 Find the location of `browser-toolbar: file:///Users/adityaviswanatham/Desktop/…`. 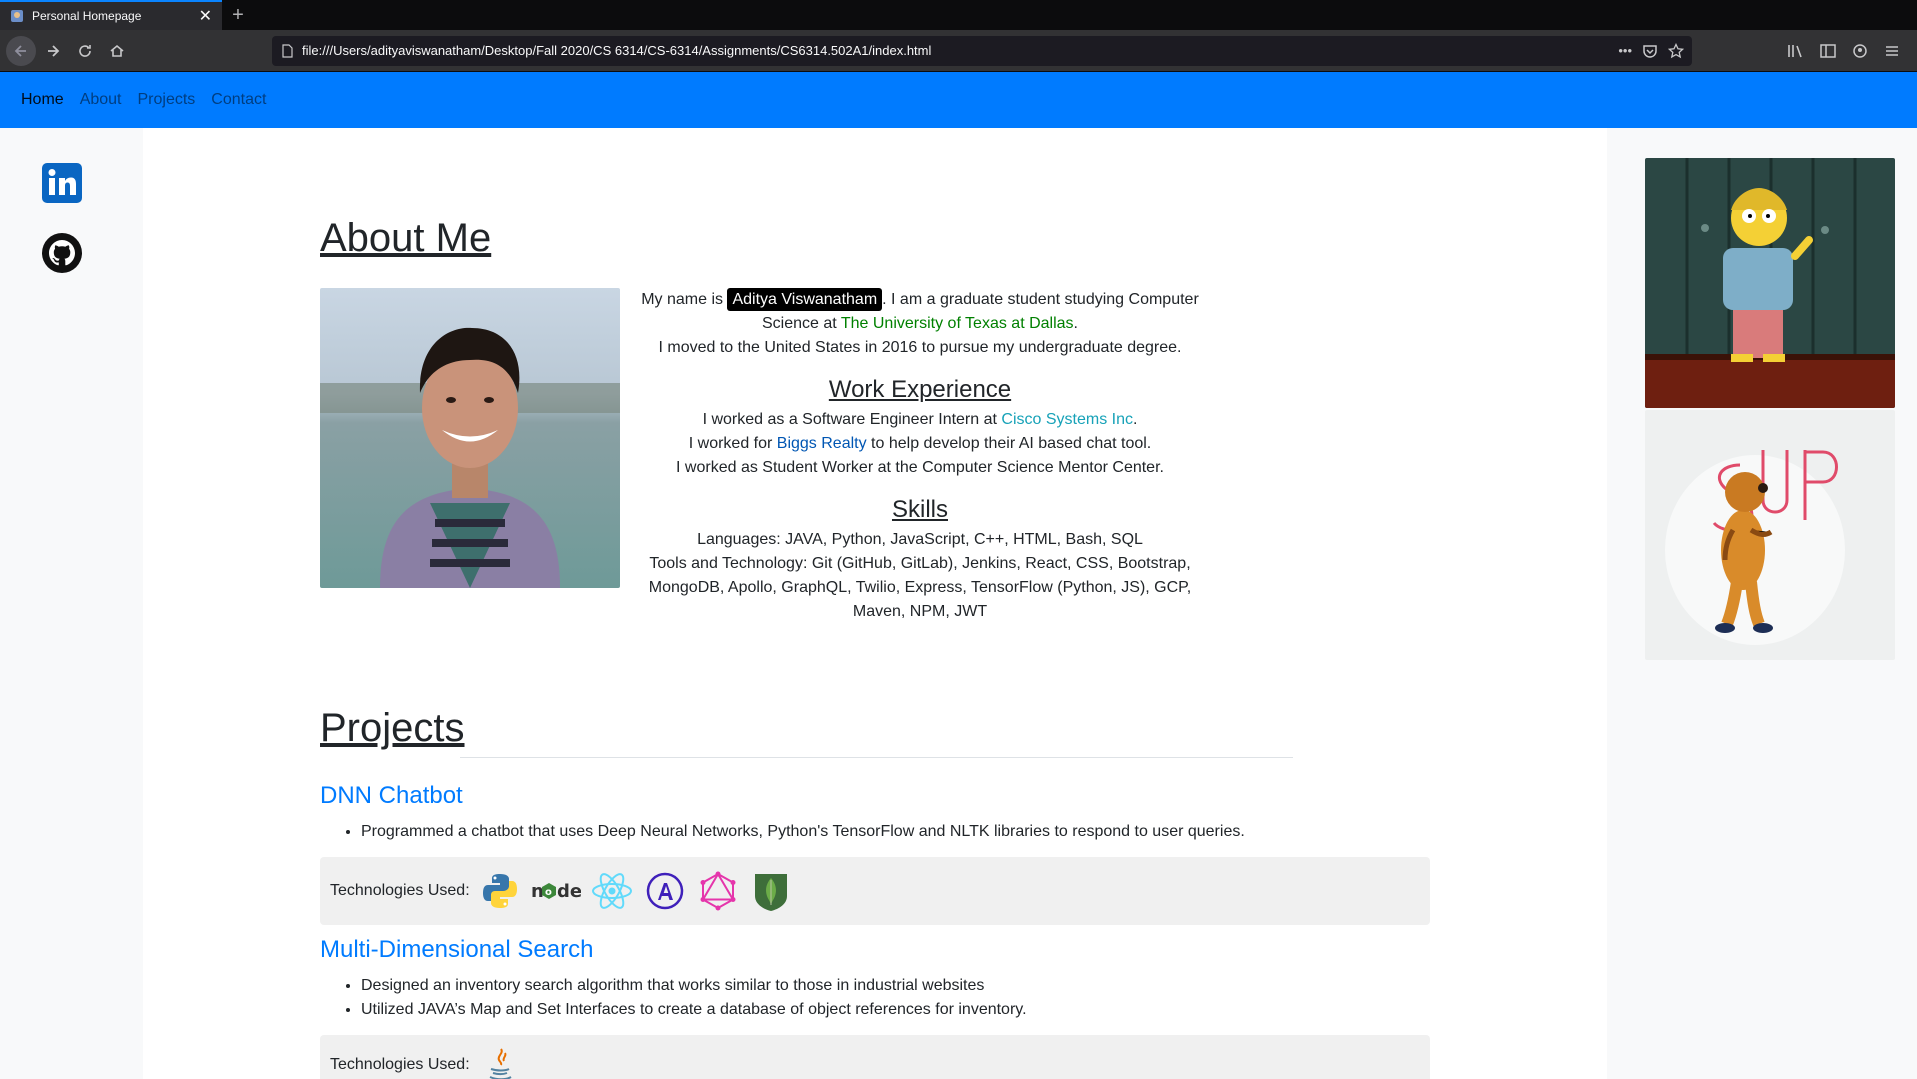

browser-toolbar: file:///Users/adityaviswanatham/Desktop/… is located at coordinates (958, 51).